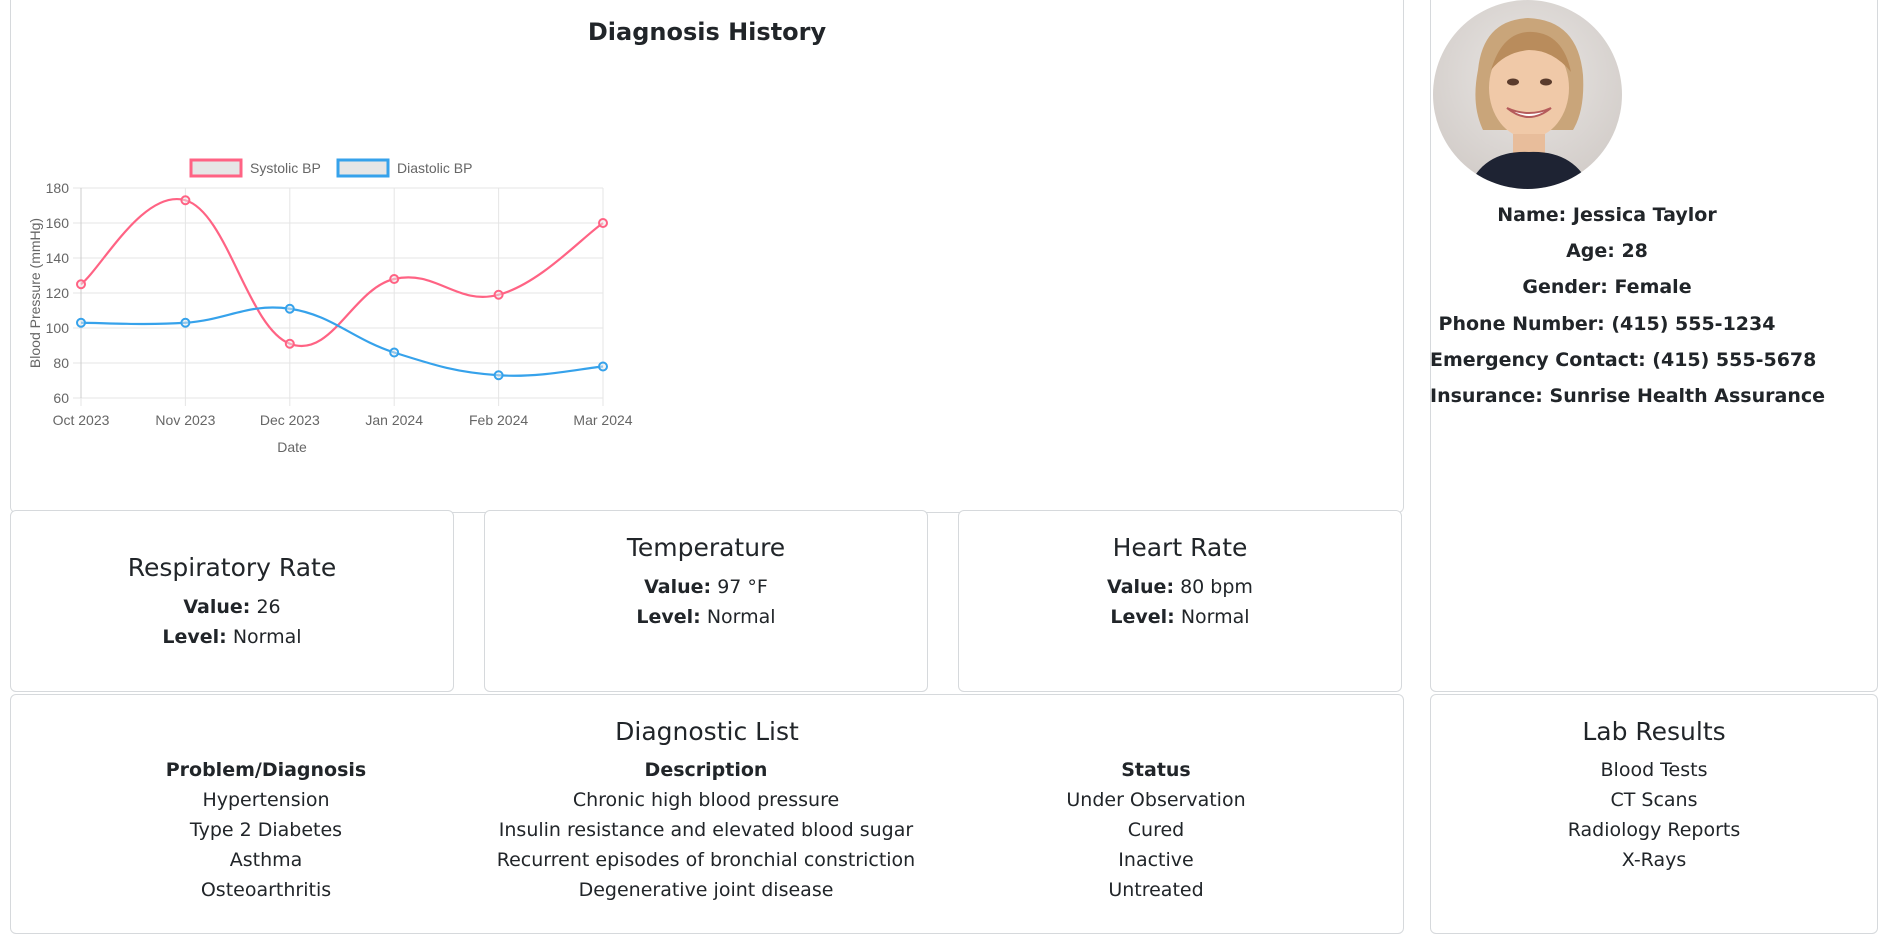  I want to click on y-tick-label: 80, so click(61, 363).